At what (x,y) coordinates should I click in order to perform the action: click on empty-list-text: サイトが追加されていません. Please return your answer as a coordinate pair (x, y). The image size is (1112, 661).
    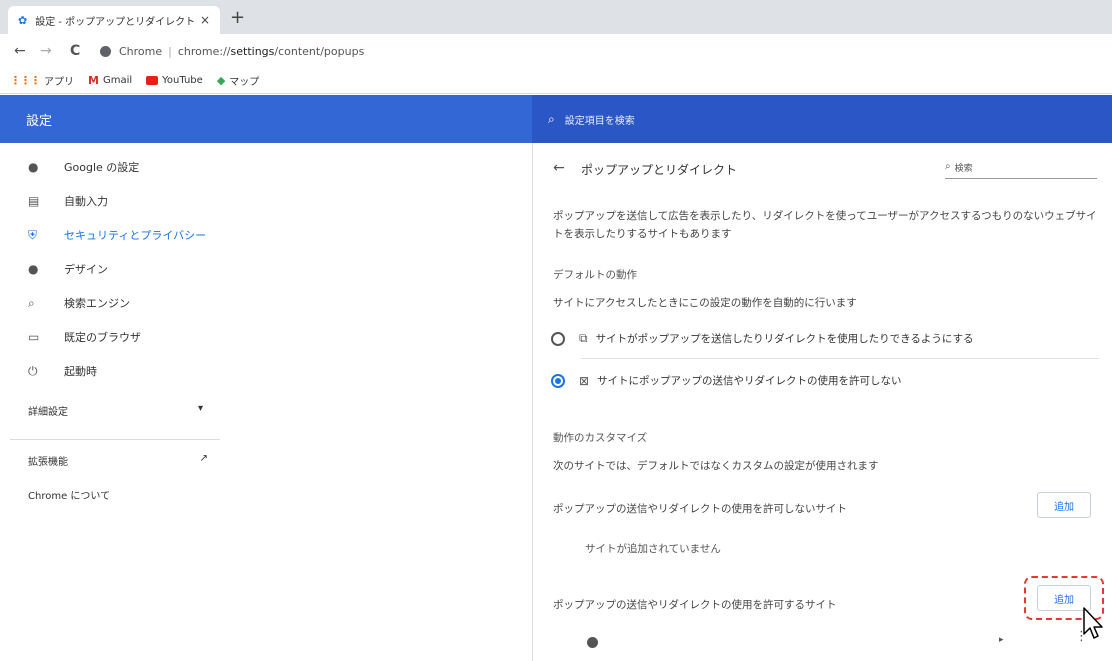
    Looking at the image, I should click on (653, 549).